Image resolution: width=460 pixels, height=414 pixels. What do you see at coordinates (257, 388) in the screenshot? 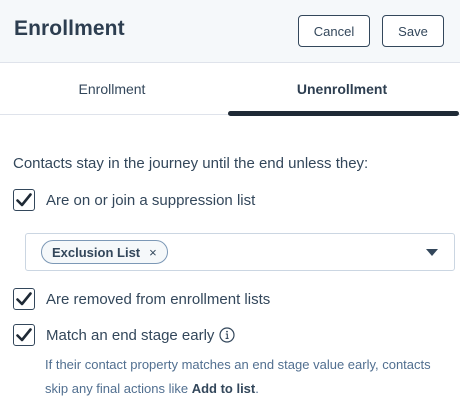
I see `helper-text-end: .` at bounding box center [257, 388].